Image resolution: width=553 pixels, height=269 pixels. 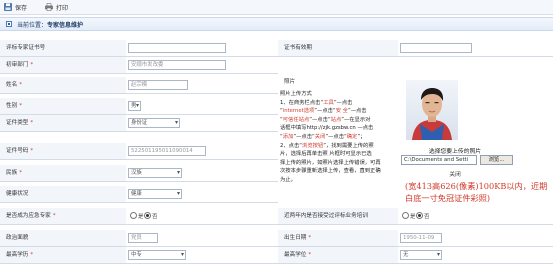 What do you see at coordinates (330, 162) in the screenshot?
I see `instructions-line: 择上传的照片，如照片选择上传错误，可再` at bounding box center [330, 162].